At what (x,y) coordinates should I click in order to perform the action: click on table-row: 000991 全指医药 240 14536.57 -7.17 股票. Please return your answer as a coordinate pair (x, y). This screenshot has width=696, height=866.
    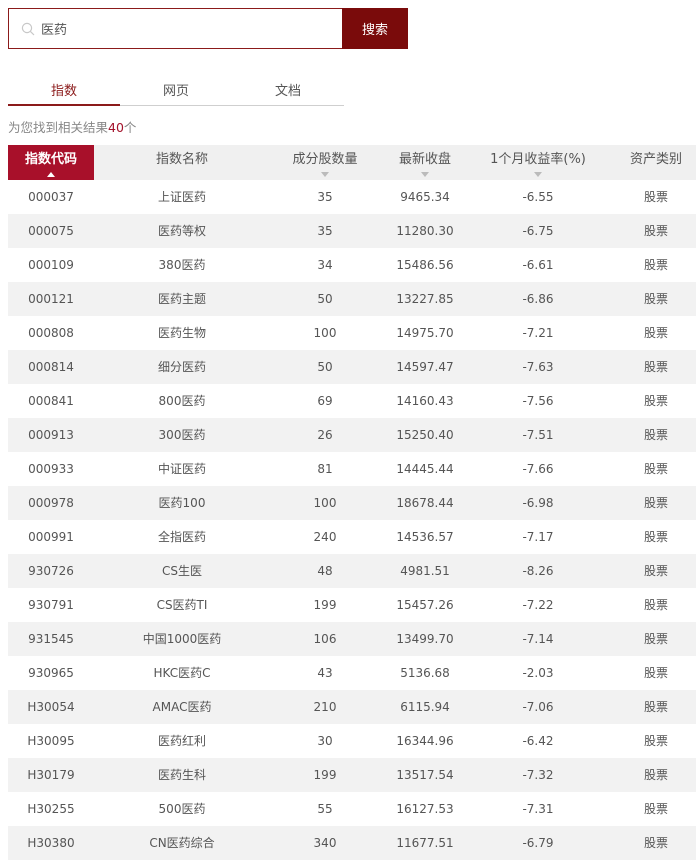
    Looking at the image, I should click on (352, 537).